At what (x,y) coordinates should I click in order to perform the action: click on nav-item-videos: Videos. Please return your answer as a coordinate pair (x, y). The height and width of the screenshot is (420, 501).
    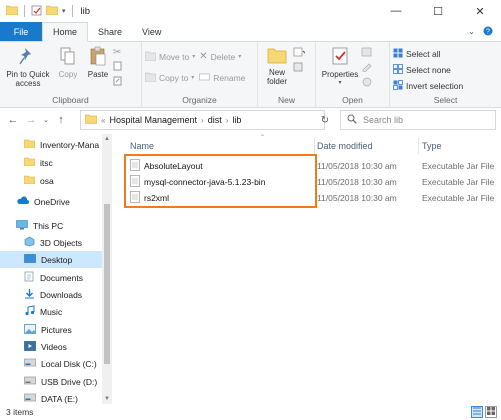
    Looking at the image, I should click on (45, 346).